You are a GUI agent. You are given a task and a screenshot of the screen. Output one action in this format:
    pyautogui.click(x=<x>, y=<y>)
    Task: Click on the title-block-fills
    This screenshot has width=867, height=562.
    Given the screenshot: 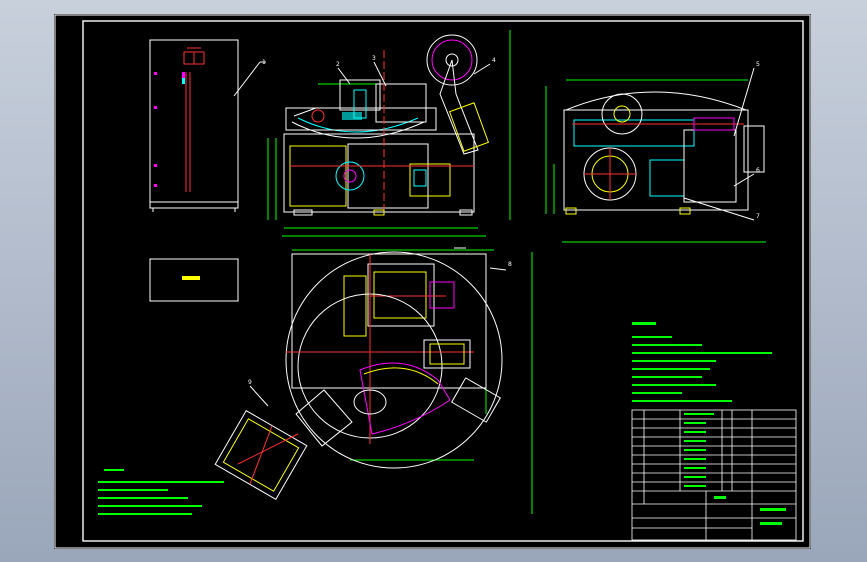 What is the action you would take?
    pyautogui.click(x=735, y=469)
    